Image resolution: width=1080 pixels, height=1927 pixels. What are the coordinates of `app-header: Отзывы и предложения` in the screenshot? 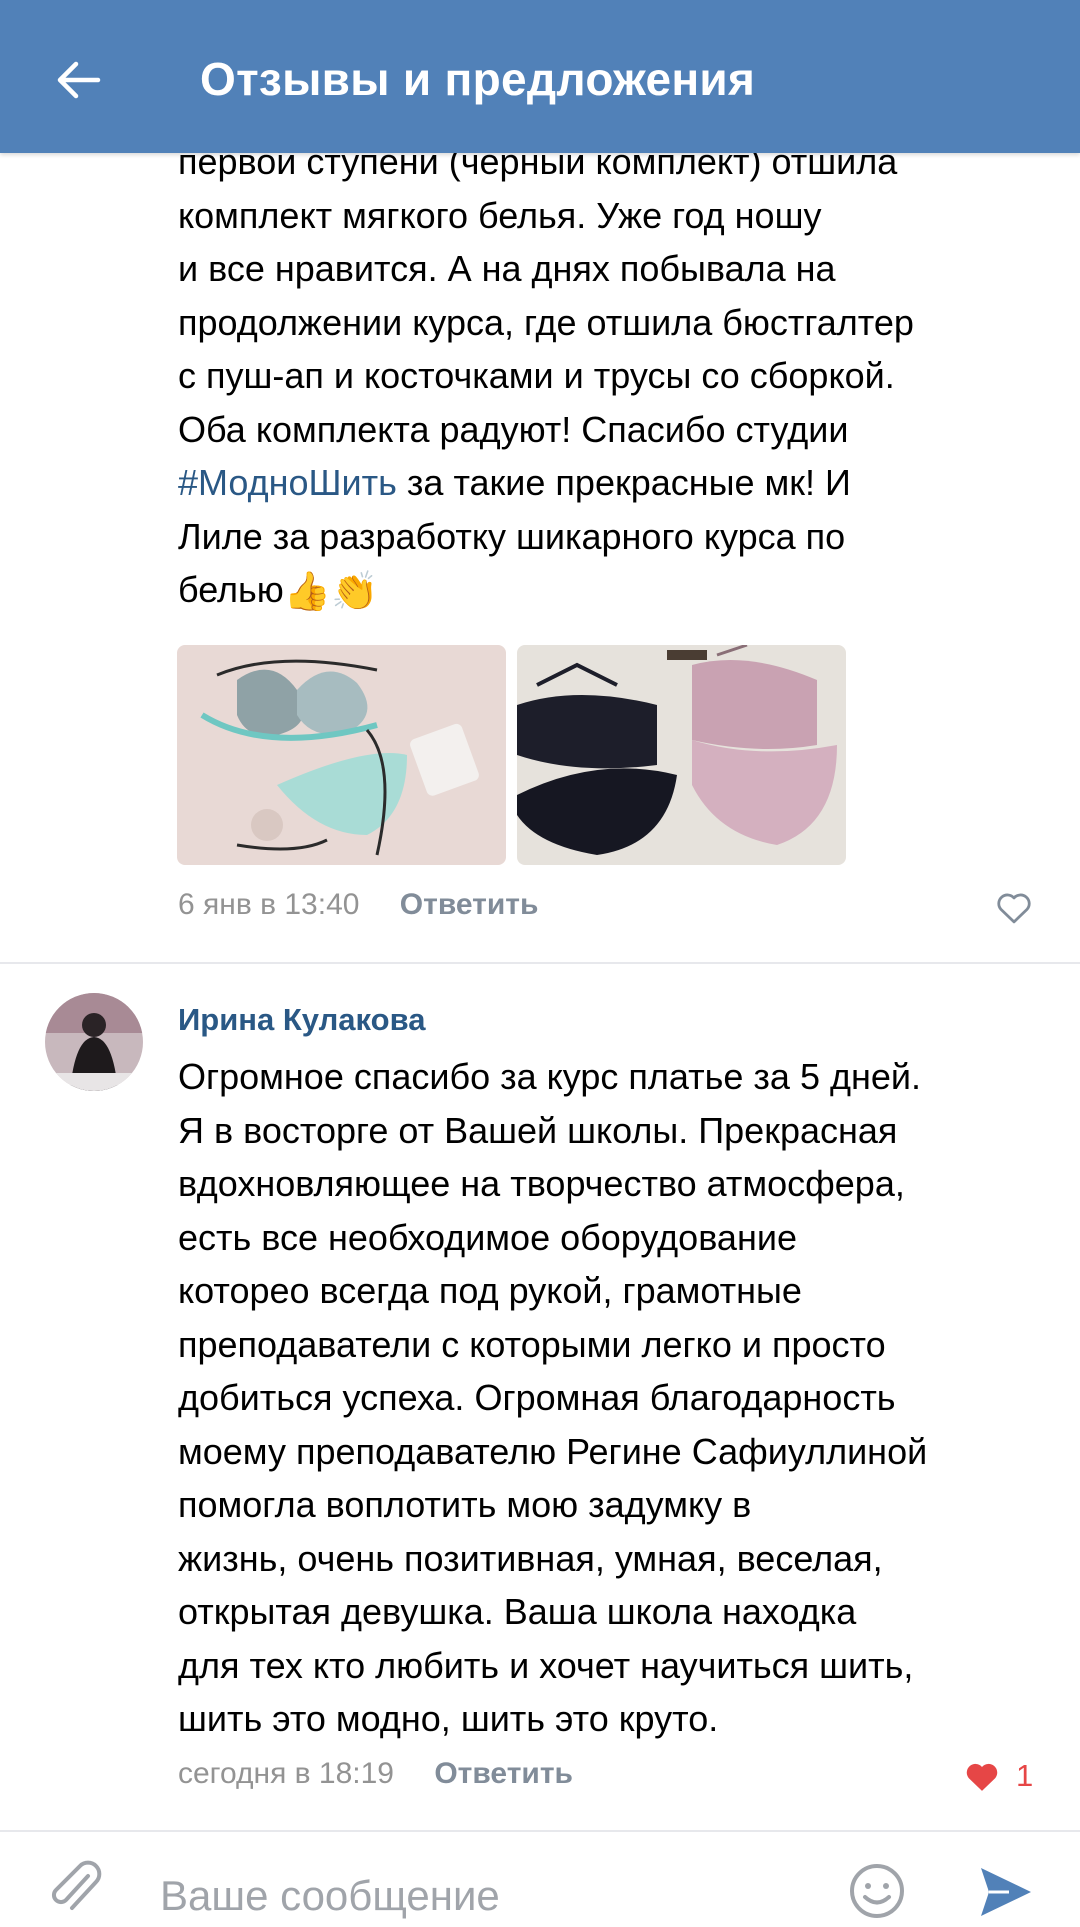 It's located at (540, 76).